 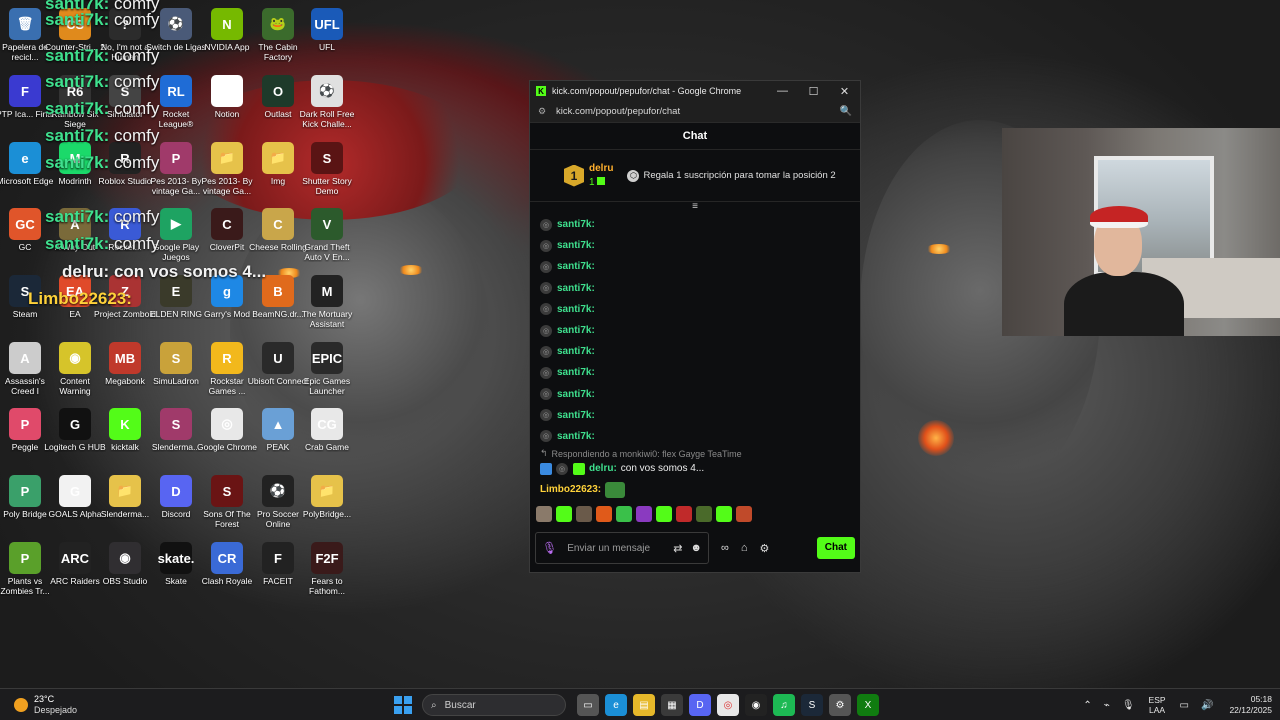 I want to click on message-username: delru:, so click(x=603, y=468).